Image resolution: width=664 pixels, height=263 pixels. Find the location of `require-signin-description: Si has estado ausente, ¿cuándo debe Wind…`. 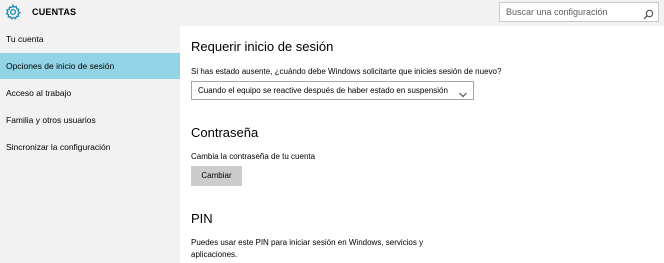

require-signin-description: Si has estado ausente, ¿cuándo debe Wind… is located at coordinates (346, 71).